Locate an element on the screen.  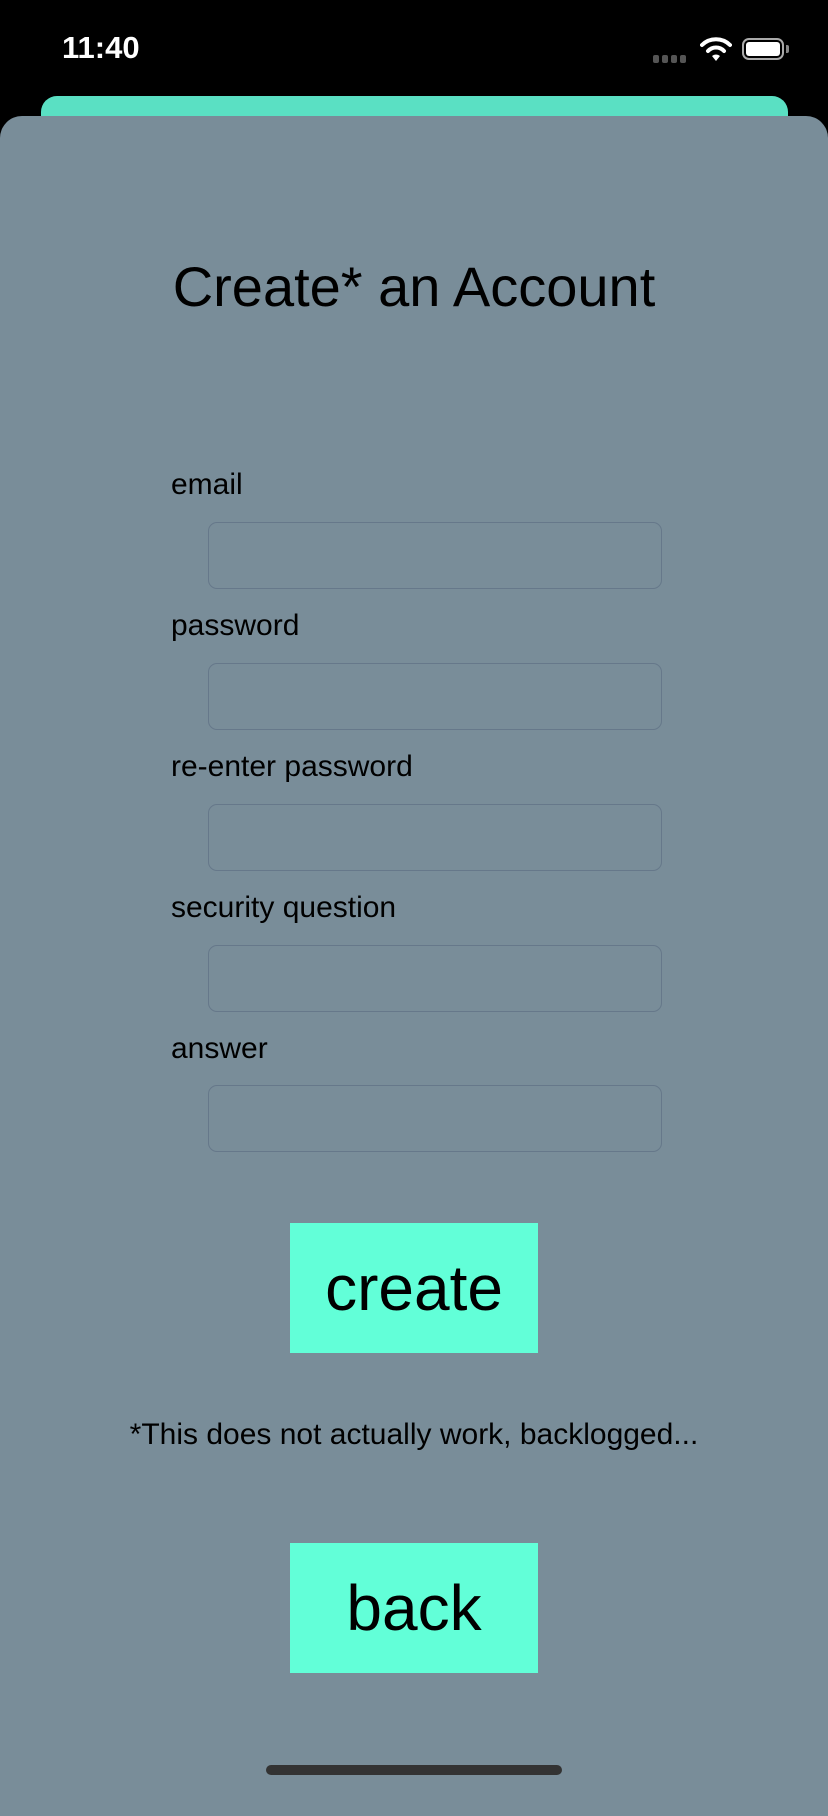
reenter-password-field is located at coordinates (435, 837).